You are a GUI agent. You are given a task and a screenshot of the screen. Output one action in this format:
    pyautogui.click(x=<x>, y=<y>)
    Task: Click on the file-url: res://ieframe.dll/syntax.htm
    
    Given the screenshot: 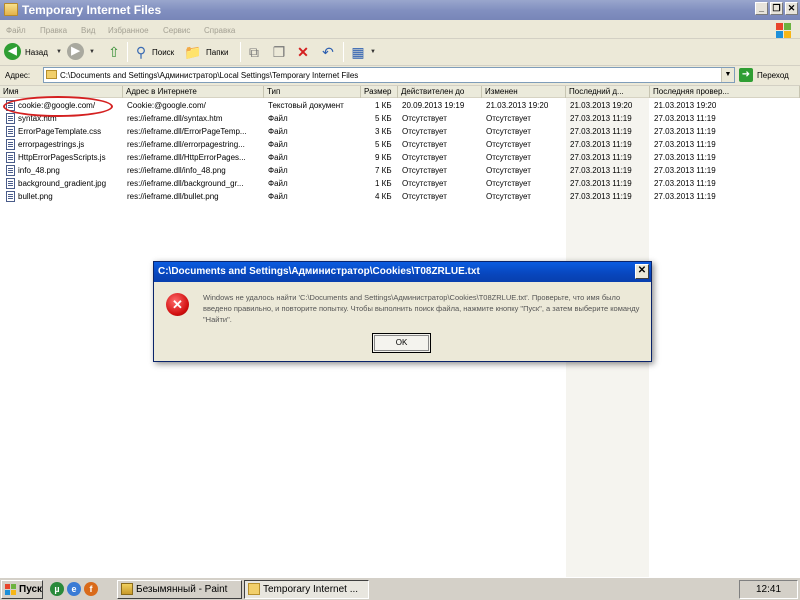 What is the action you would take?
    pyautogui.click(x=175, y=118)
    